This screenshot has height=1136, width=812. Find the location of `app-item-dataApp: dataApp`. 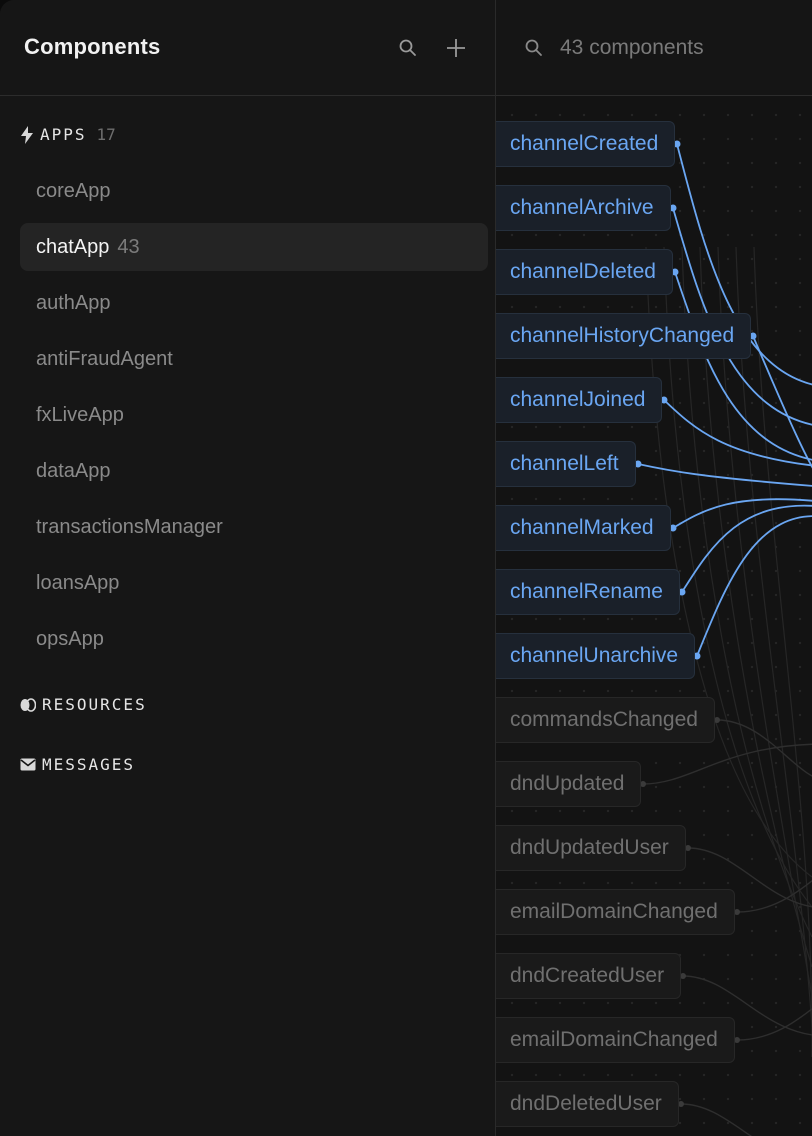

app-item-dataApp: dataApp is located at coordinates (254, 471).